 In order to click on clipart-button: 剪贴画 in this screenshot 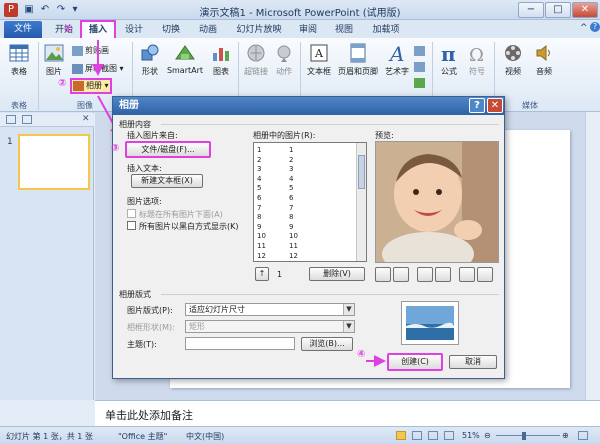, I will do `click(90, 51)`.